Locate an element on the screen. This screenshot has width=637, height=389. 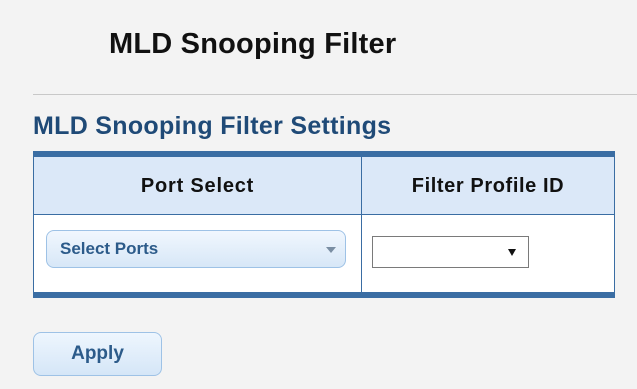
column-header-filter-profile-id: Filter Profile ID is located at coordinates (488, 186).